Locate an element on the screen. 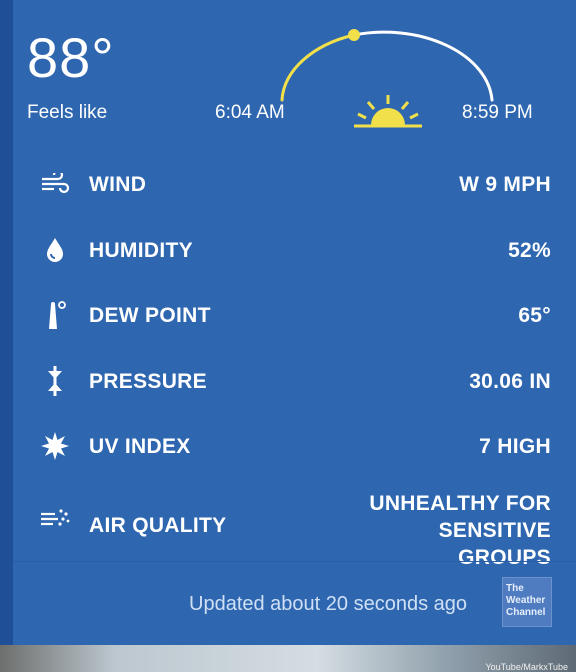 The height and width of the screenshot is (672, 576). logo-line-1: The is located at coordinates (515, 588).